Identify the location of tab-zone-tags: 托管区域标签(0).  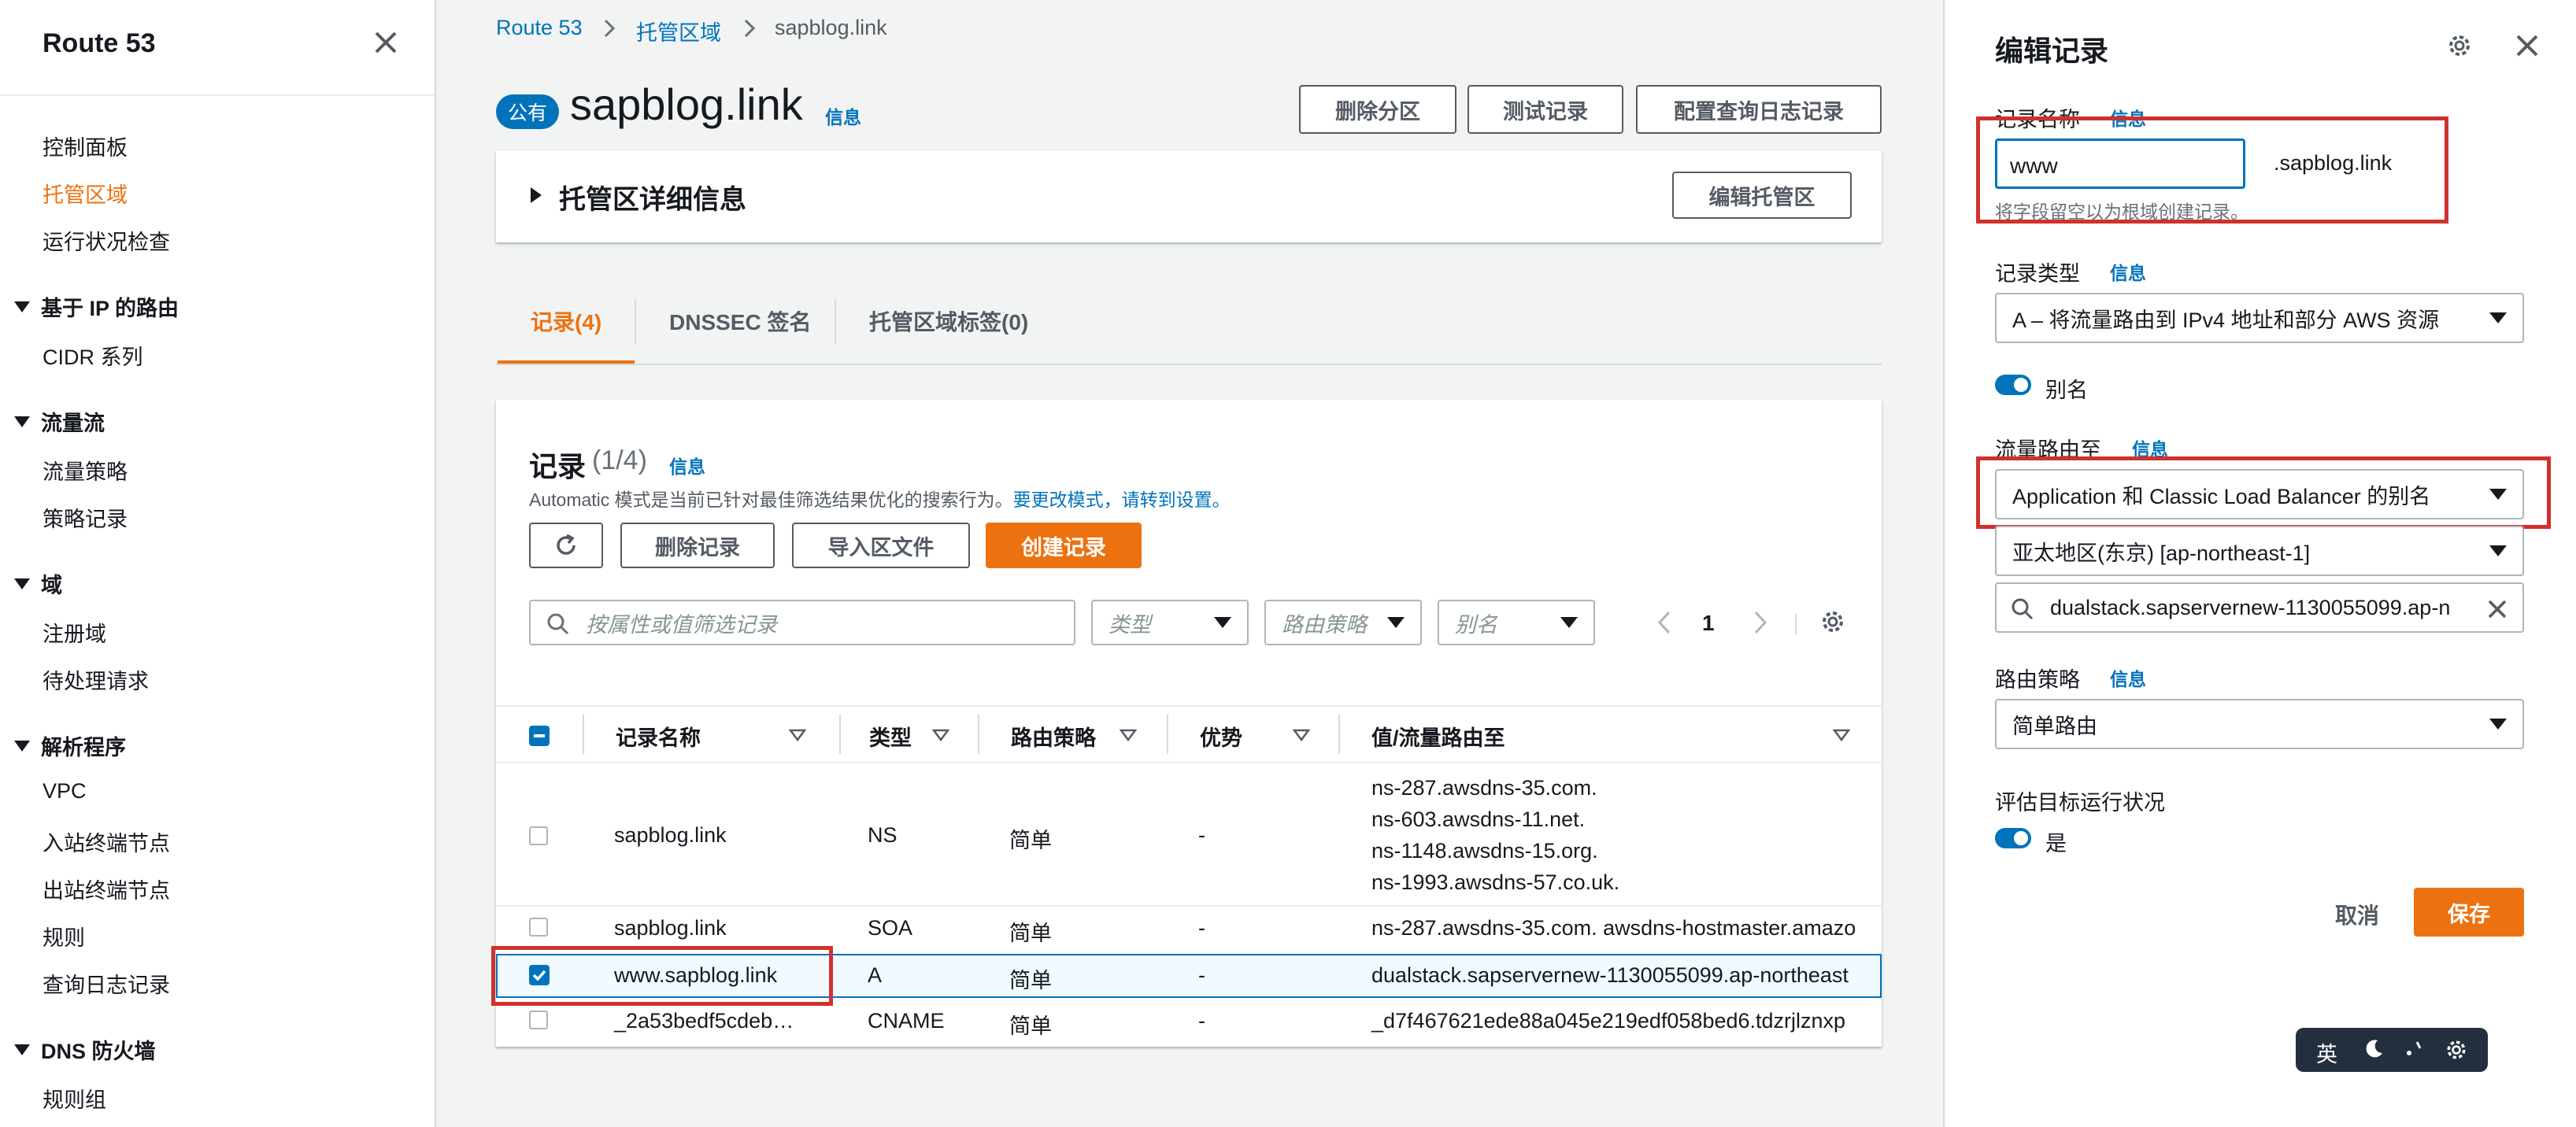
(948, 321).